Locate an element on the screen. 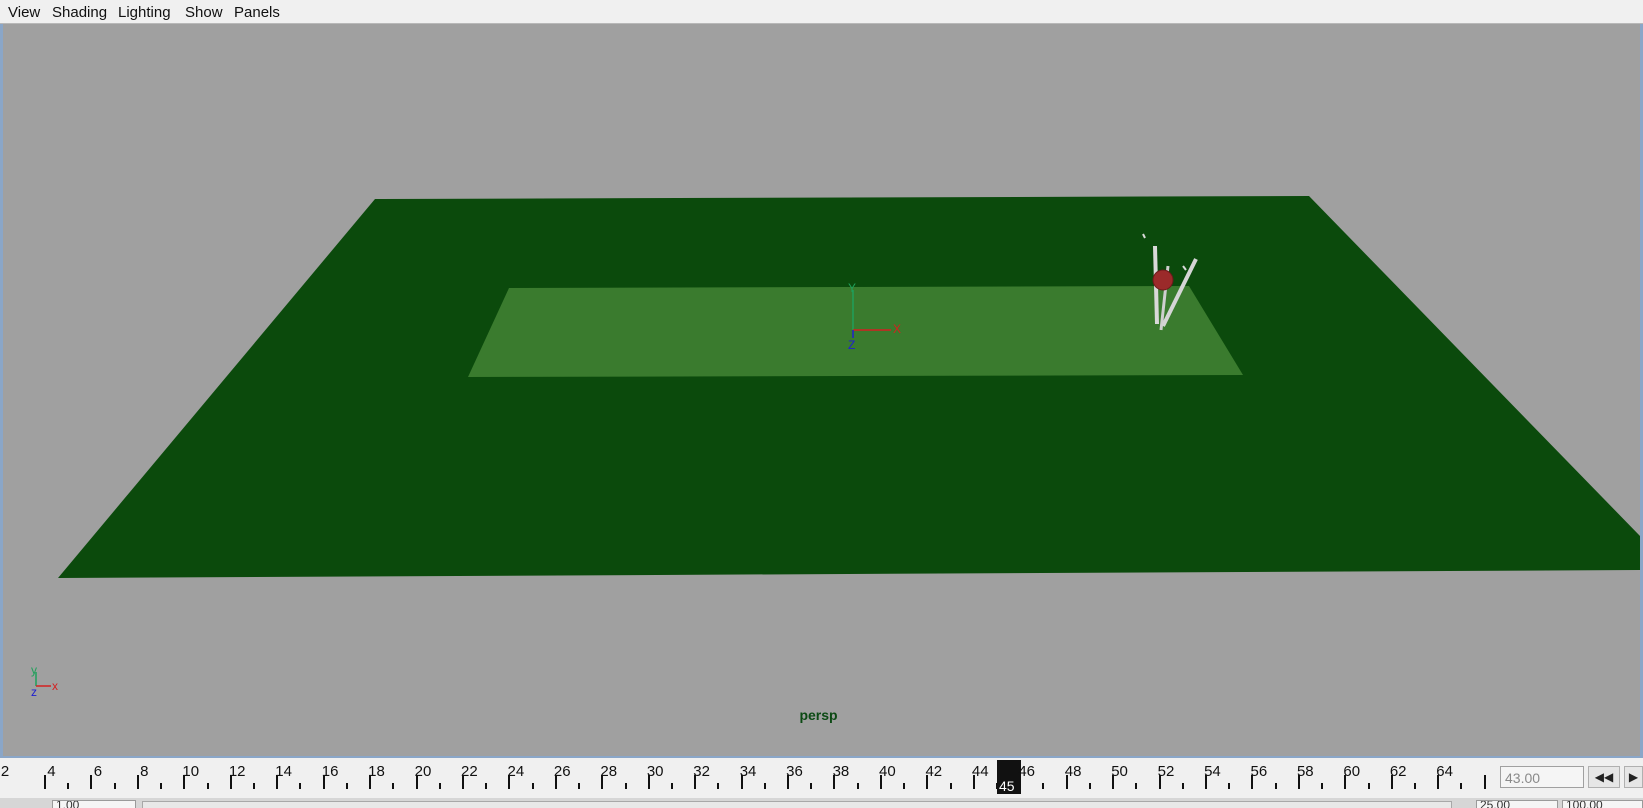  timeline-tick-label: 42 is located at coordinates (934, 771).